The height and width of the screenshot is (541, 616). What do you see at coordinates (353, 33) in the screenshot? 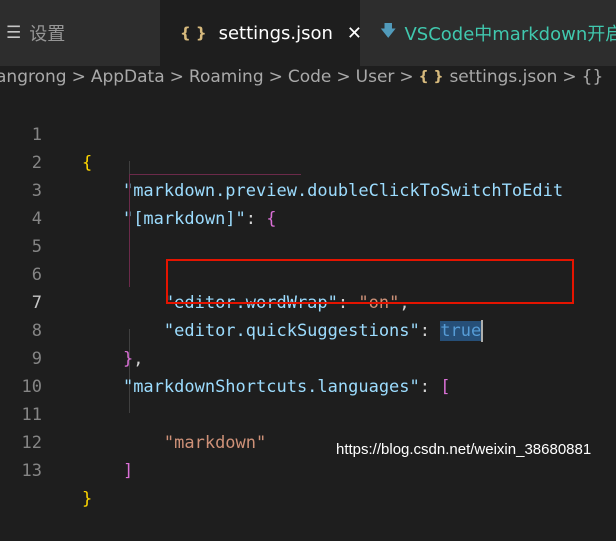
I see `close-icon: ✕` at bounding box center [353, 33].